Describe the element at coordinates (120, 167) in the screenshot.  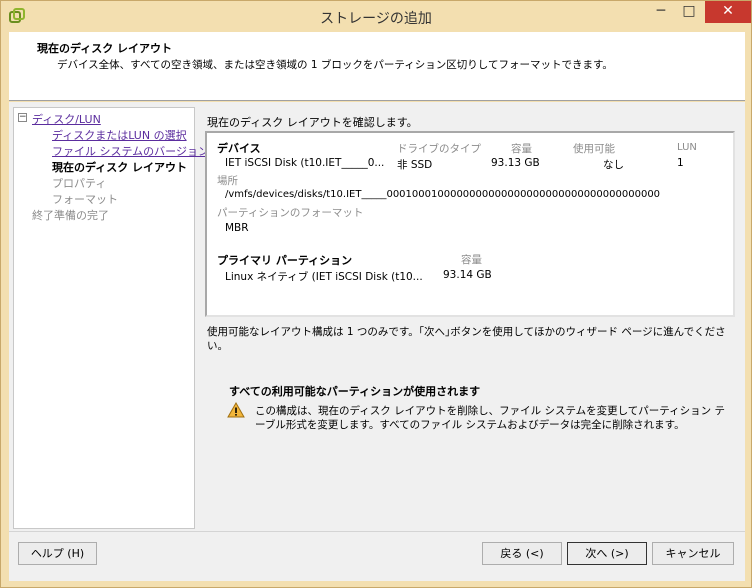
I see `sidebar-item-current-layout: 現在のディスク レイアウト` at that location.